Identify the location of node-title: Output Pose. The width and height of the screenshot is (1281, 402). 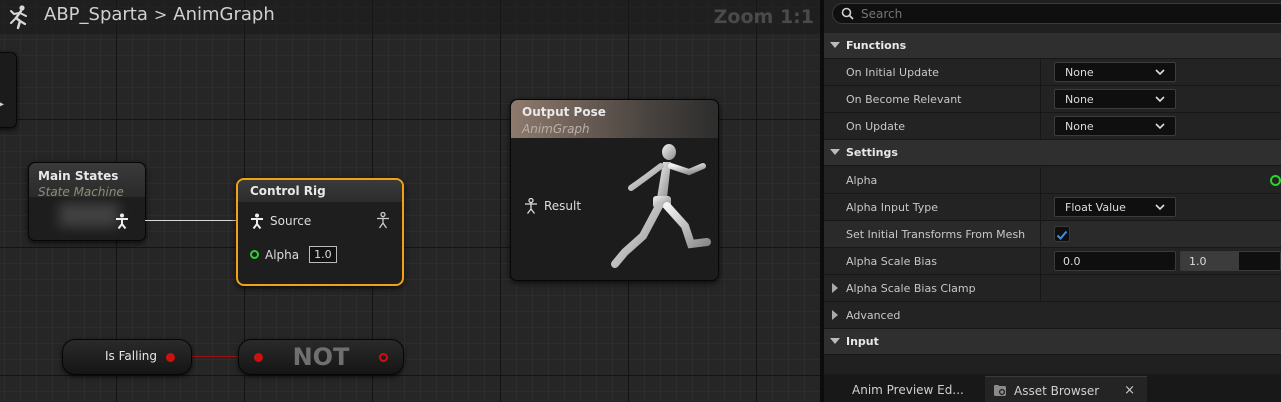
(564, 112).